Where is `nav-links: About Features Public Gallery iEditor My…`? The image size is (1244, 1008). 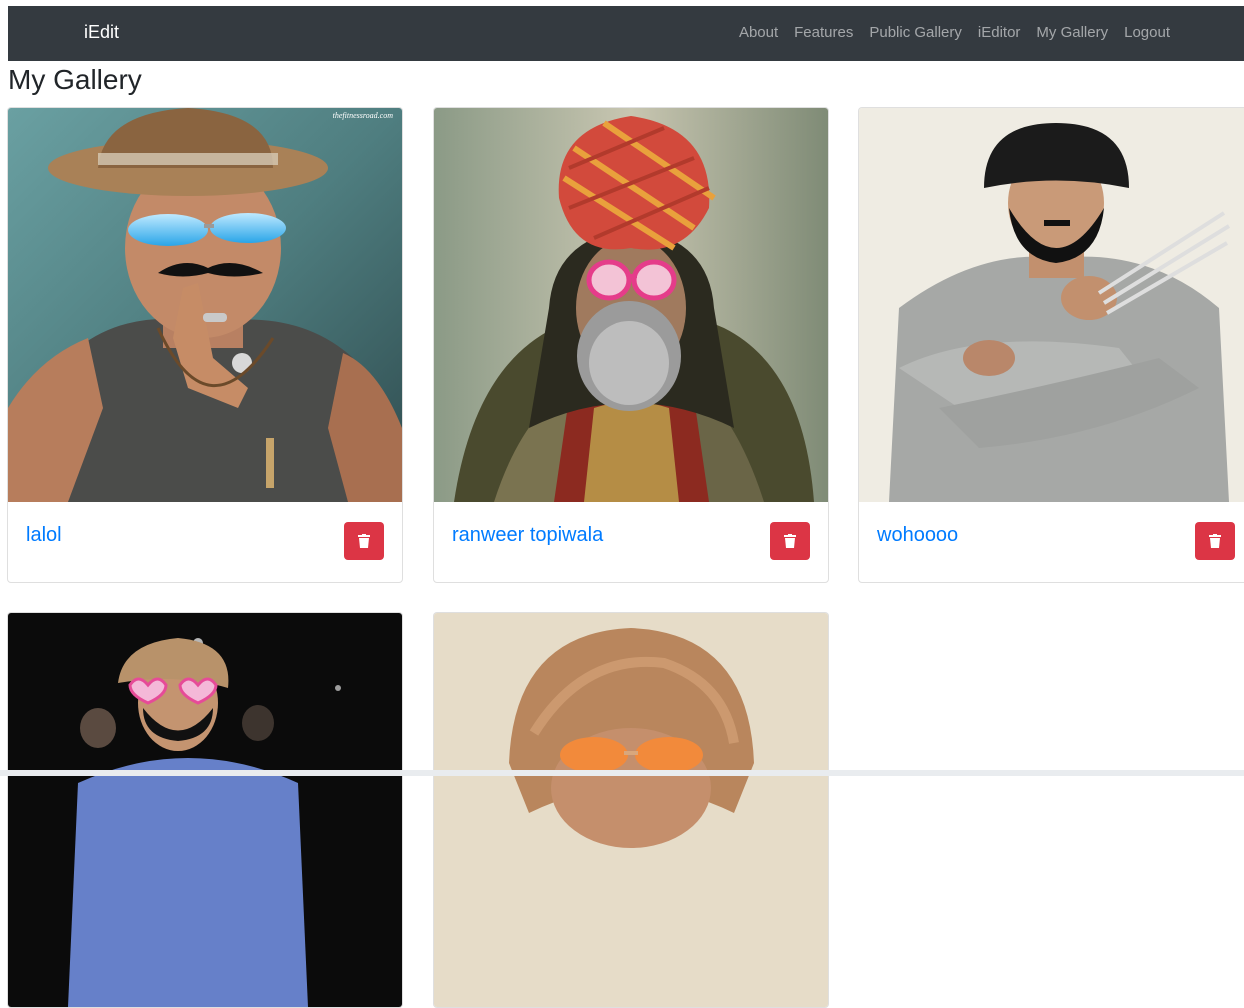
nav-links: About Features Public Gallery iEditor My… is located at coordinates (954, 32).